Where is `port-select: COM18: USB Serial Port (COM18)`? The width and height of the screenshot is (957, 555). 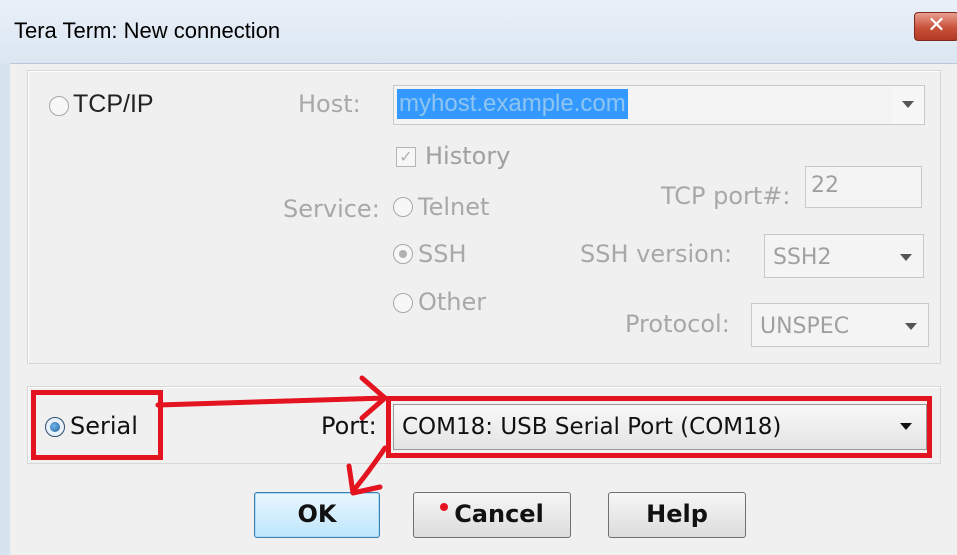 port-select: COM18: USB Serial Port (COM18) is located at coordinates (660, 427).